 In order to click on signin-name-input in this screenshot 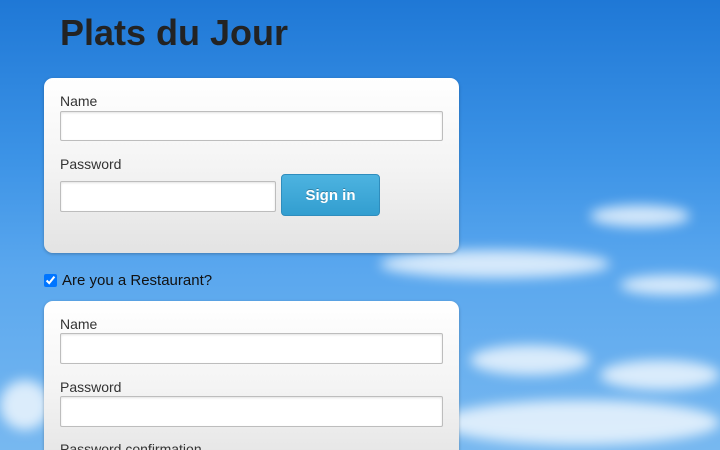, I will do `click(251, 126)`.